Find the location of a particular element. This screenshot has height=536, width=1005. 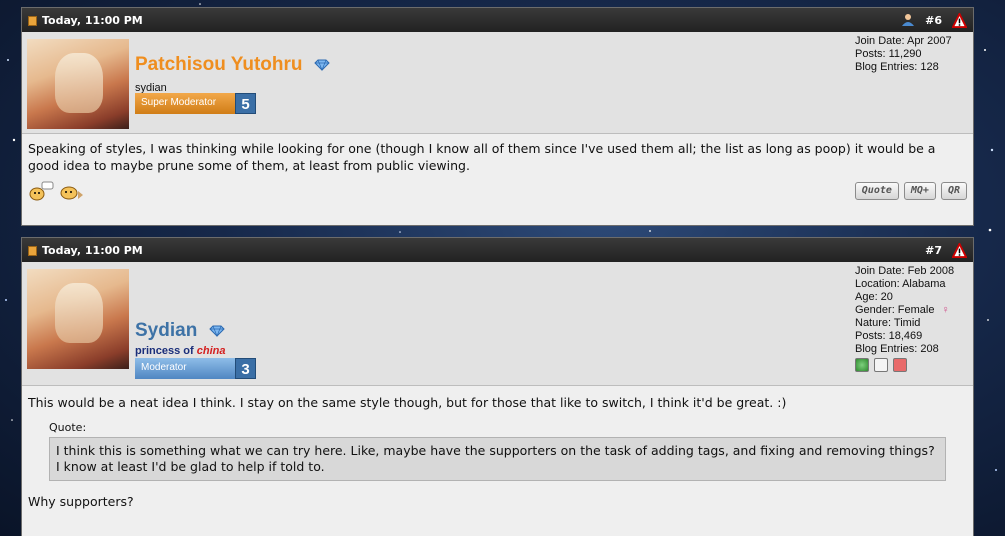

stat-join-date: Join Date: Apr 2007 is located at coordinates (903, 41).